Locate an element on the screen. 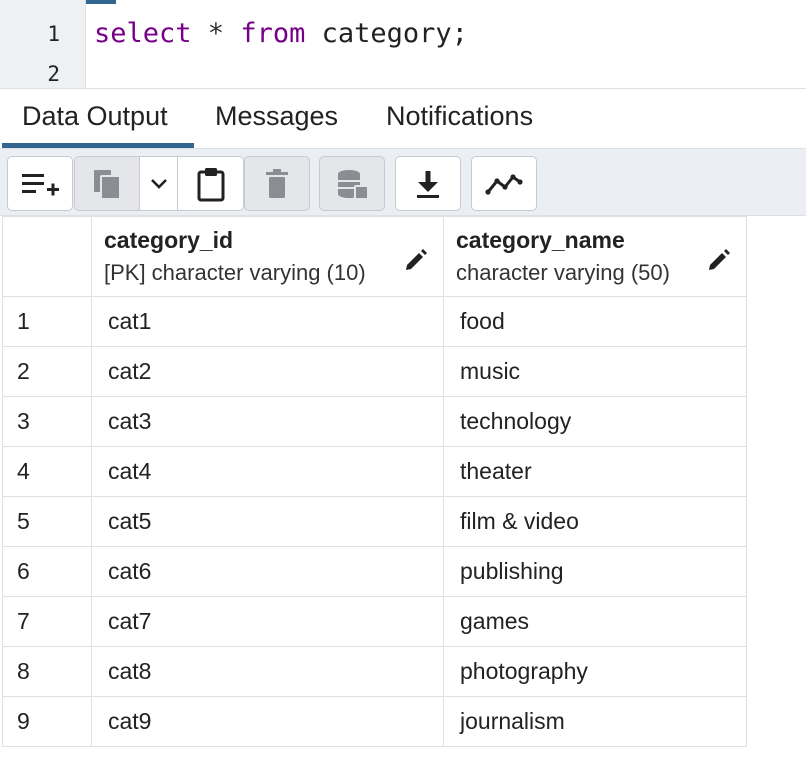 This screenshot has width=806, height=764. tab-messages: Messages is located at coordinates (276, 116).